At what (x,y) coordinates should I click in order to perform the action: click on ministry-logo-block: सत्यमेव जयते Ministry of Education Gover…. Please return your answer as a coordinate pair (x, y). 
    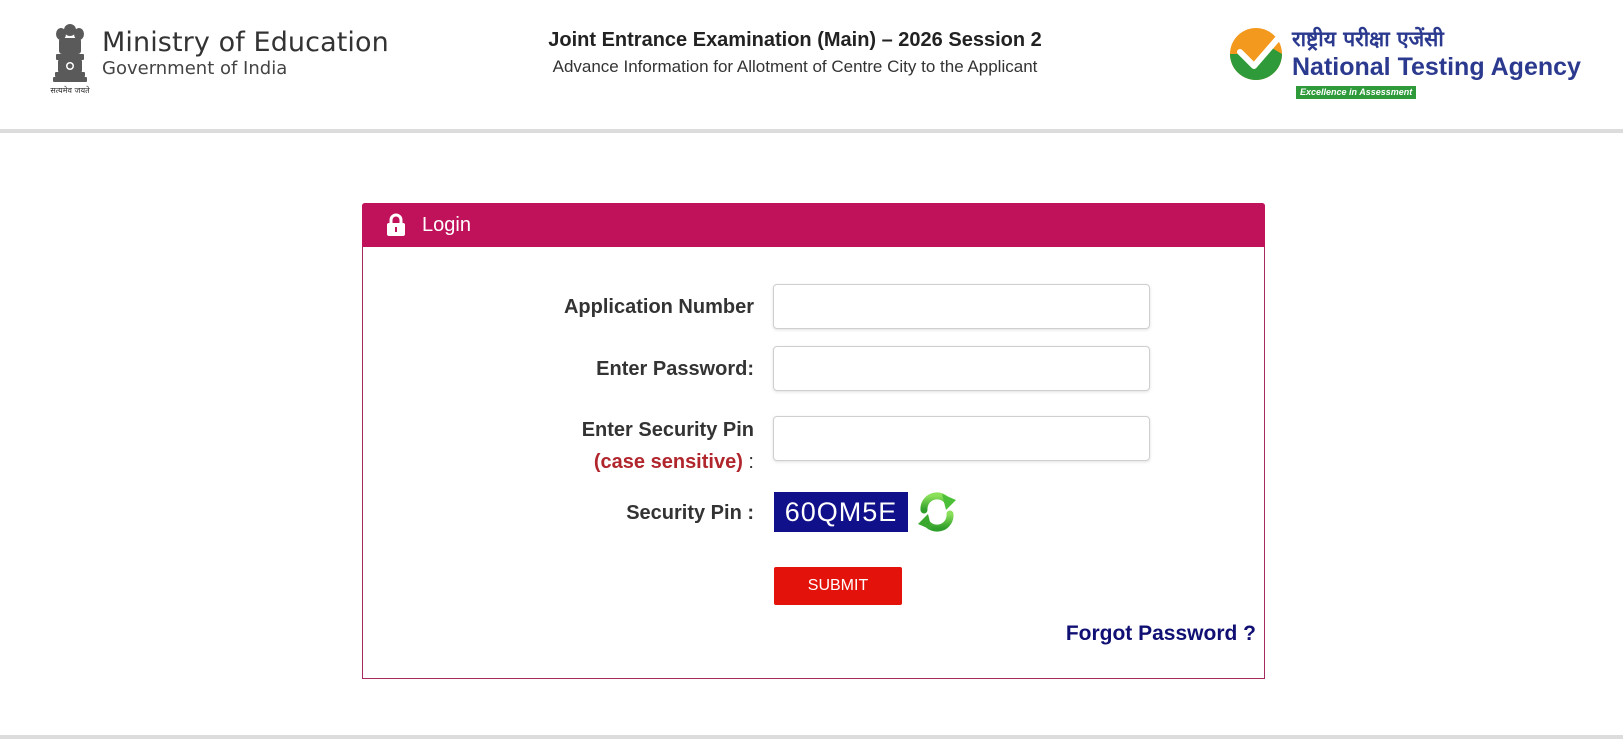
    Looking at the image, I should click on (216, 60).